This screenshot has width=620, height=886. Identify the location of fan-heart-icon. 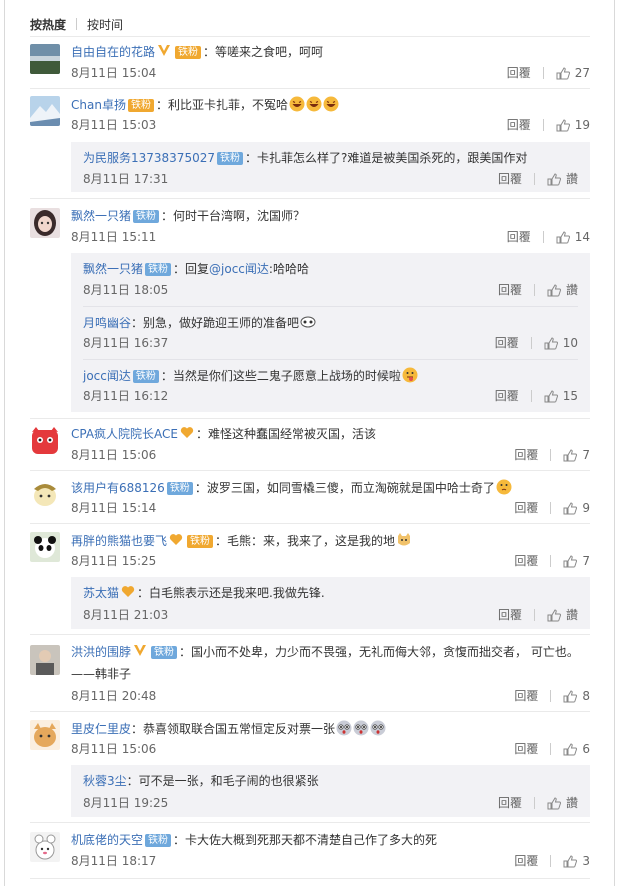
(187, 432).